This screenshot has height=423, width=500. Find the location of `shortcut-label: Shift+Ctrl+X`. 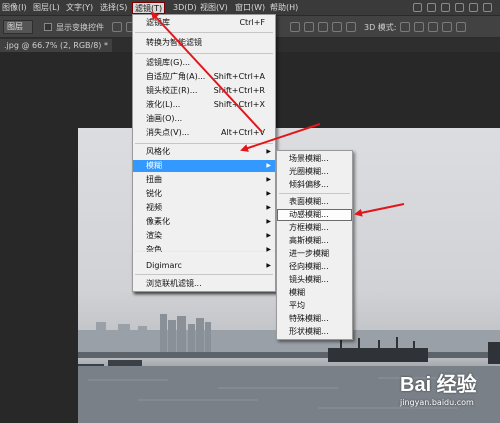

shortcut-label: Shift+Ctrl+X is located at coordinates (239, 104).